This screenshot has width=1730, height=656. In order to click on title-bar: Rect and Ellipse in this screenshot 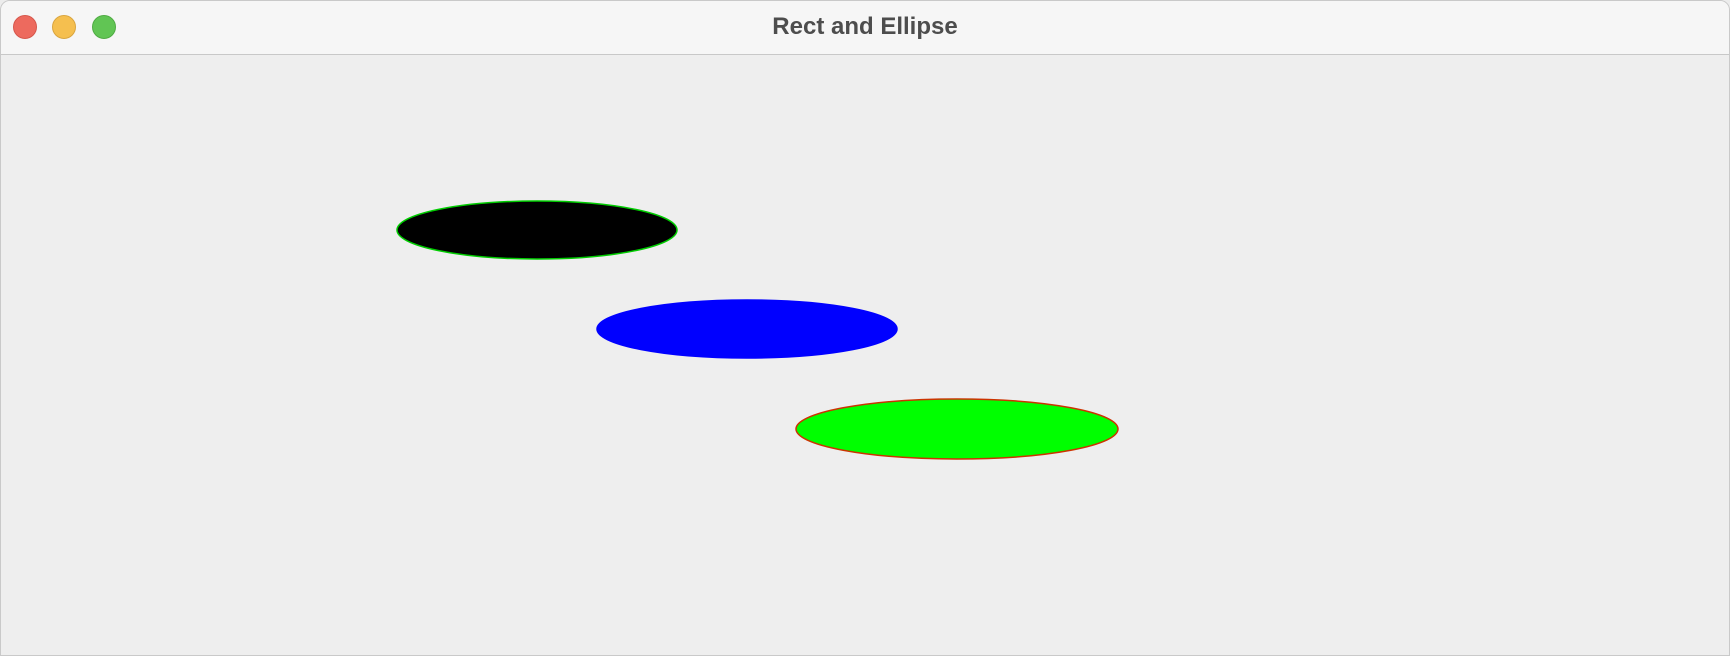, I will do `click(865, 28)`.